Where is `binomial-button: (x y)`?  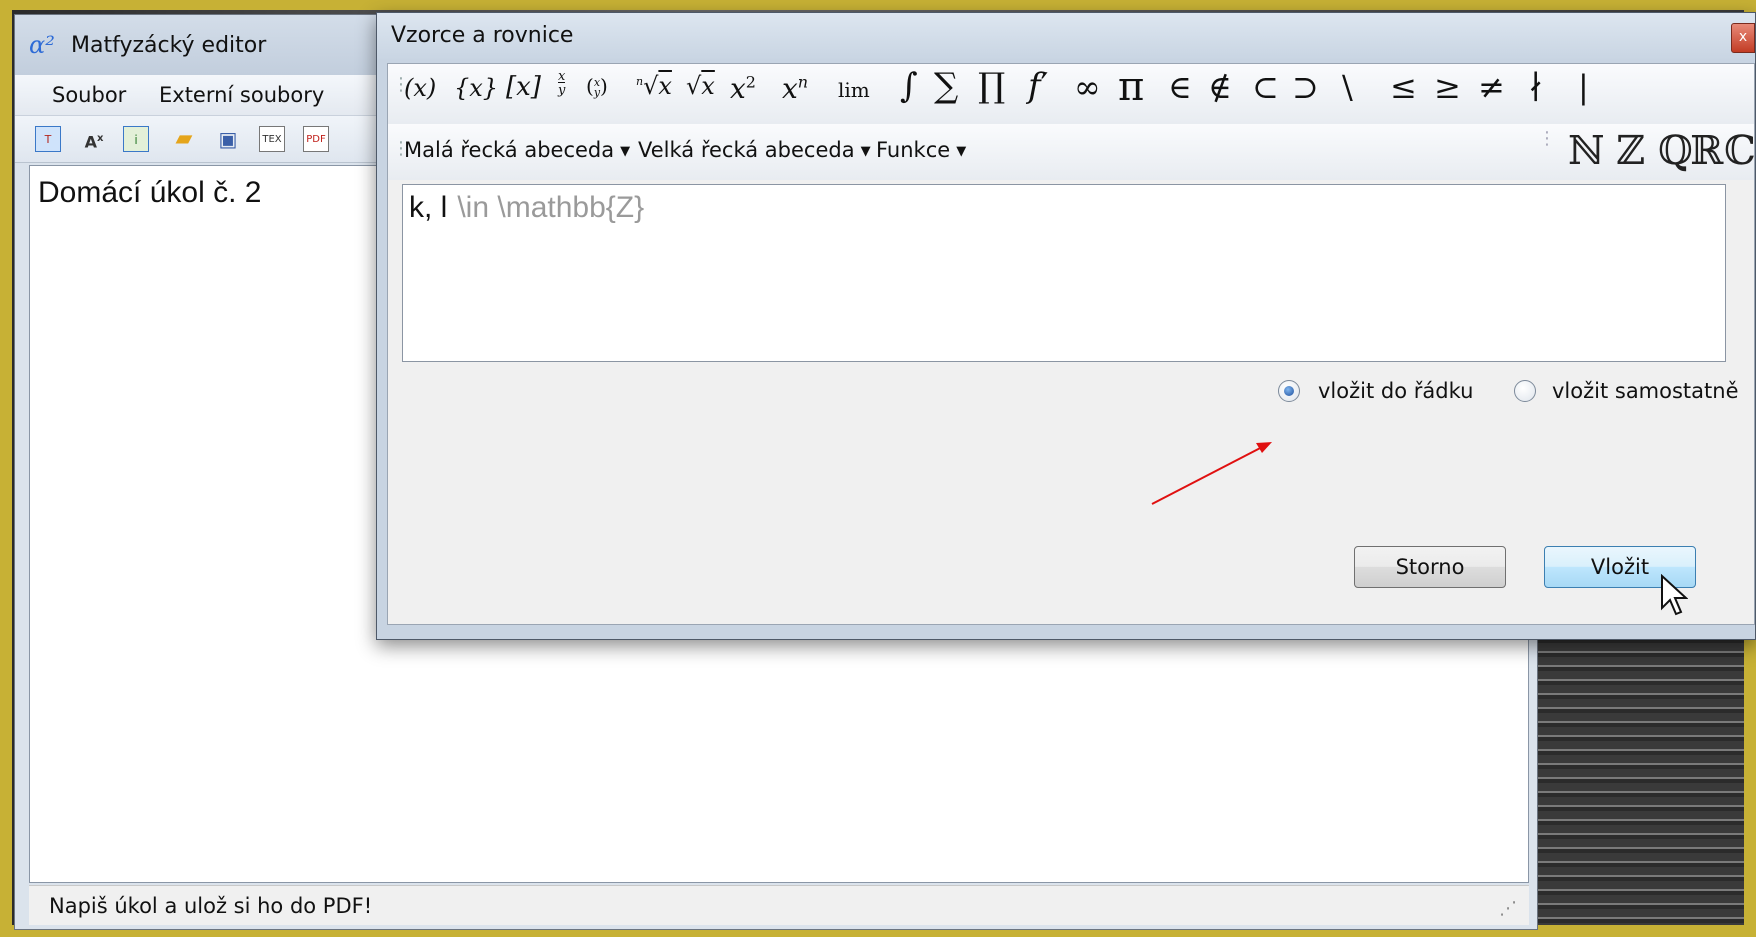
binomial-button: (x y) is located at coordinates (597, 86).